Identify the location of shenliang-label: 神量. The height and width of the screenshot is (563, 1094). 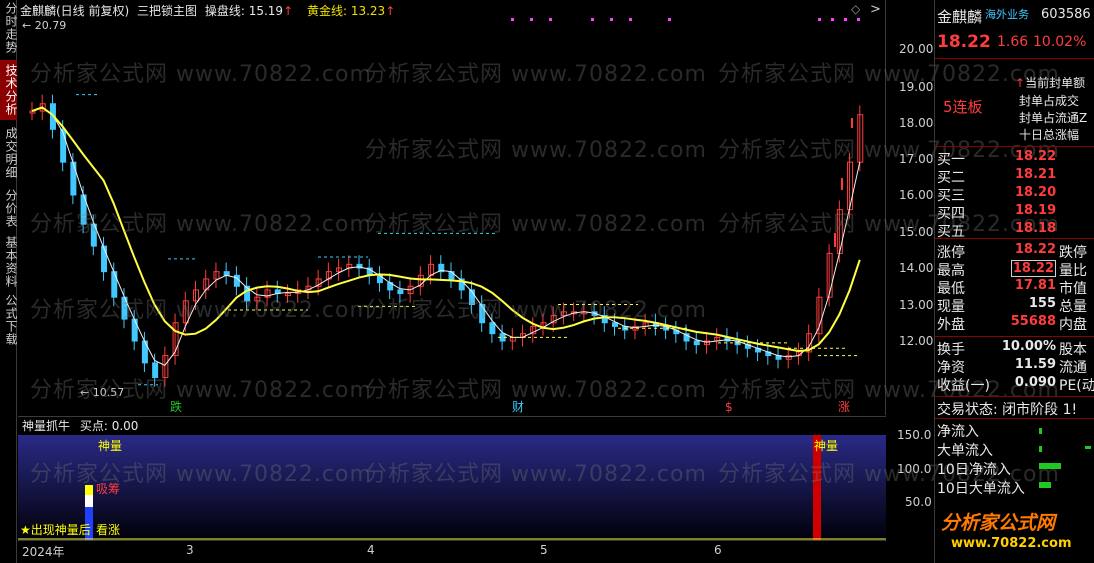
(826, 446).